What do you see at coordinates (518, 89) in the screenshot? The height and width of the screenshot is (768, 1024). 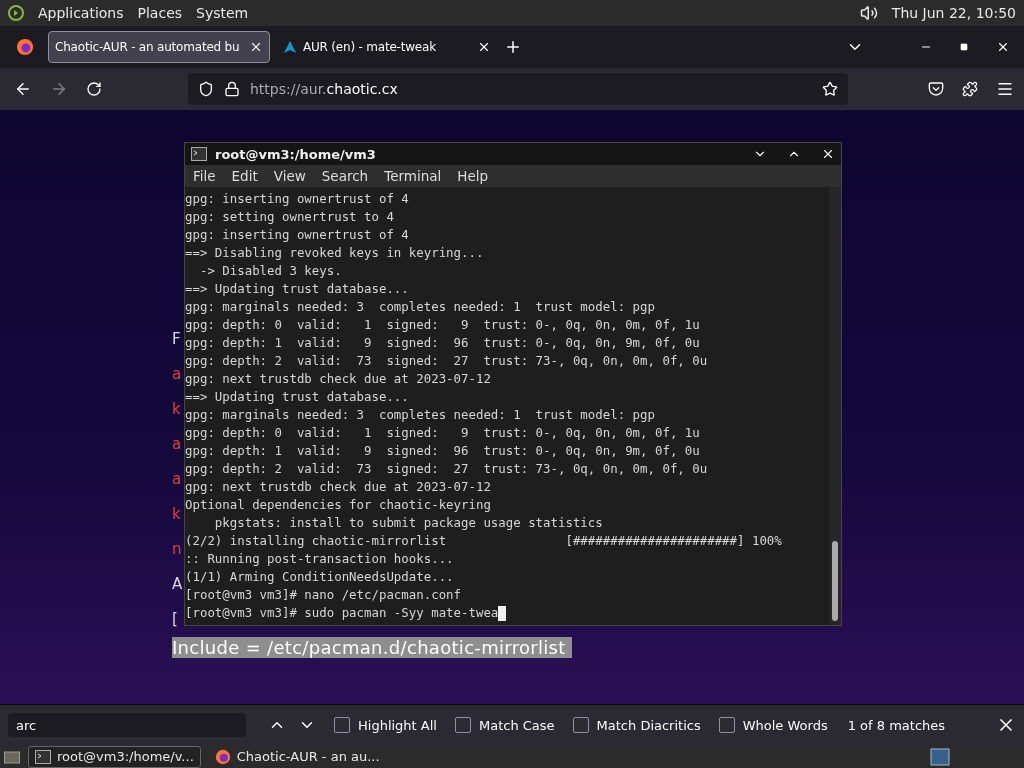 I see `address-field: https://aur.chaotic.cx` at bounding box center [518, 89].